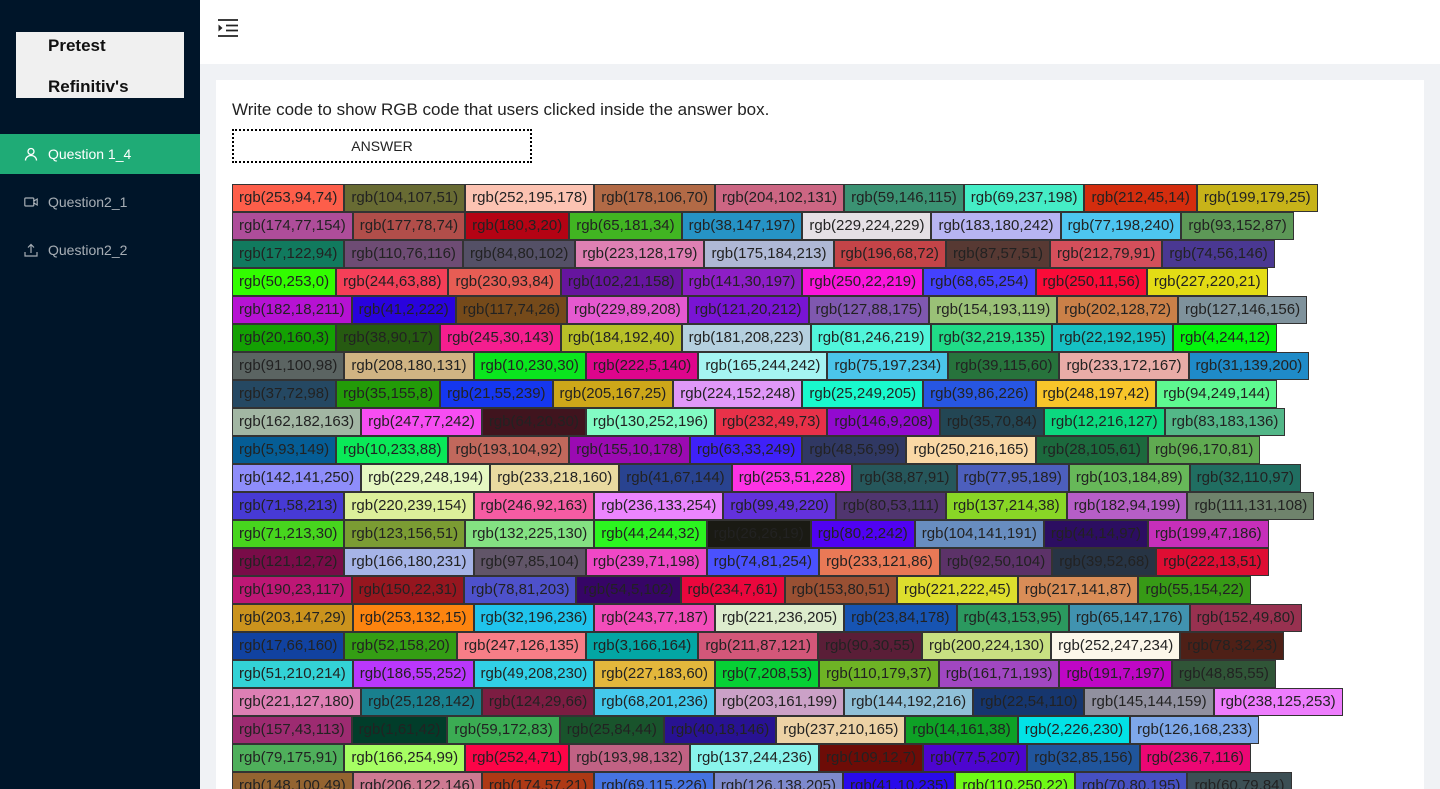 Image resolution: width=1440 pixels, height=789 pixels. What do you see at coordinates (754, 758) in the screenshot?
I see `color-swatch: rgb(137,244,236)` at bounding box center [754, 758].